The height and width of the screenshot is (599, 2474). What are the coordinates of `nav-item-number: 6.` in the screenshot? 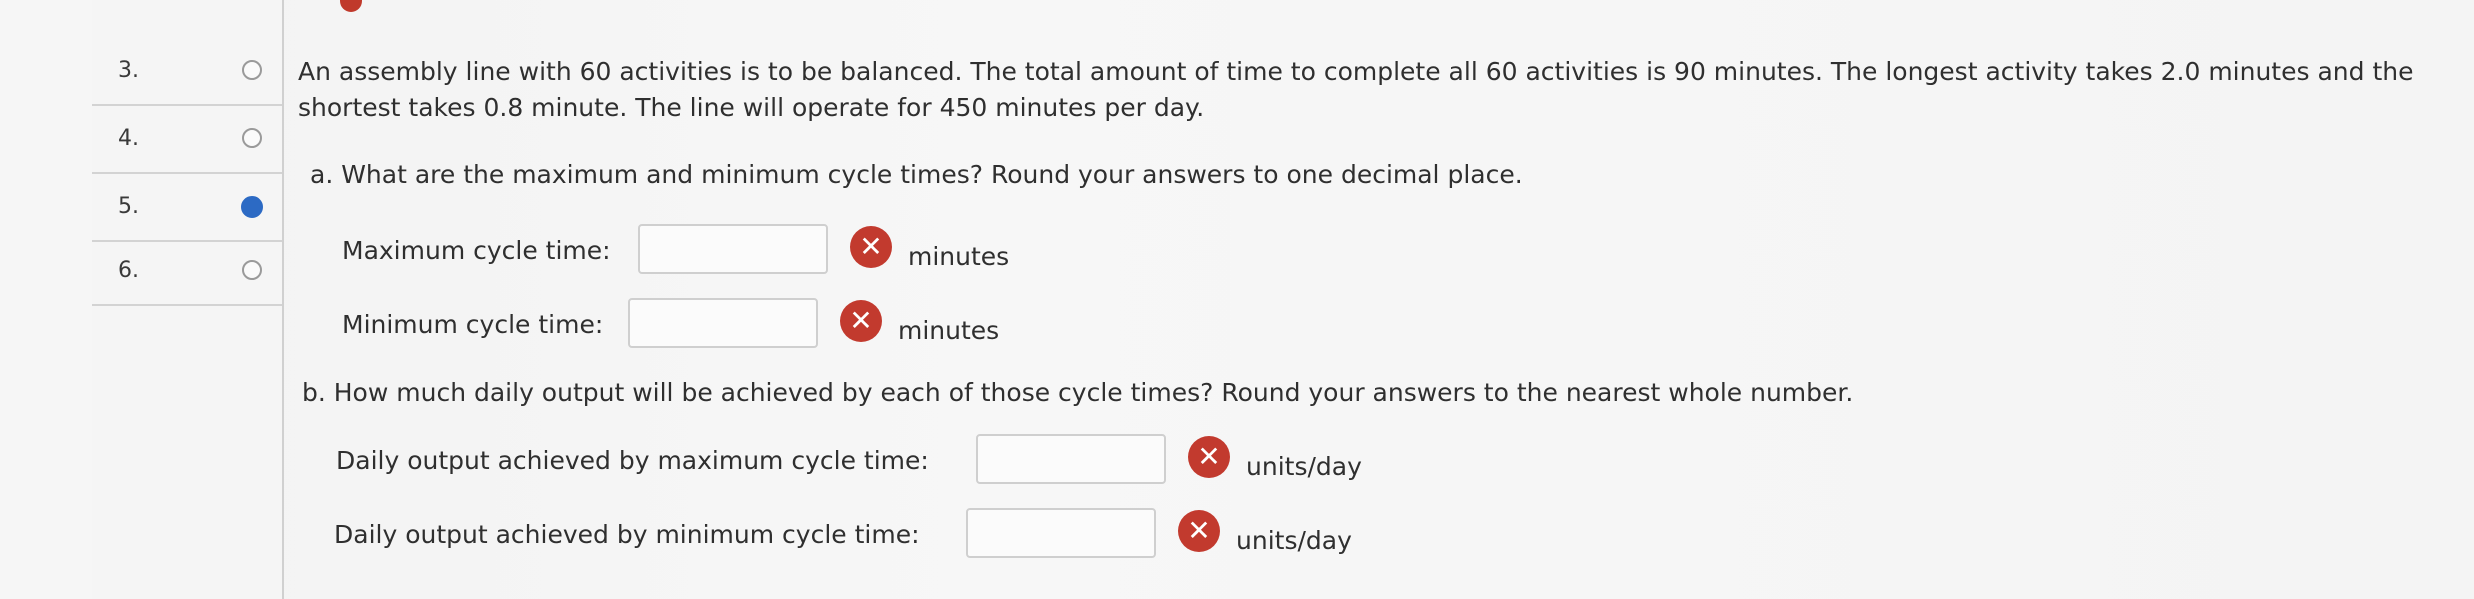 It's located at (128, 270).